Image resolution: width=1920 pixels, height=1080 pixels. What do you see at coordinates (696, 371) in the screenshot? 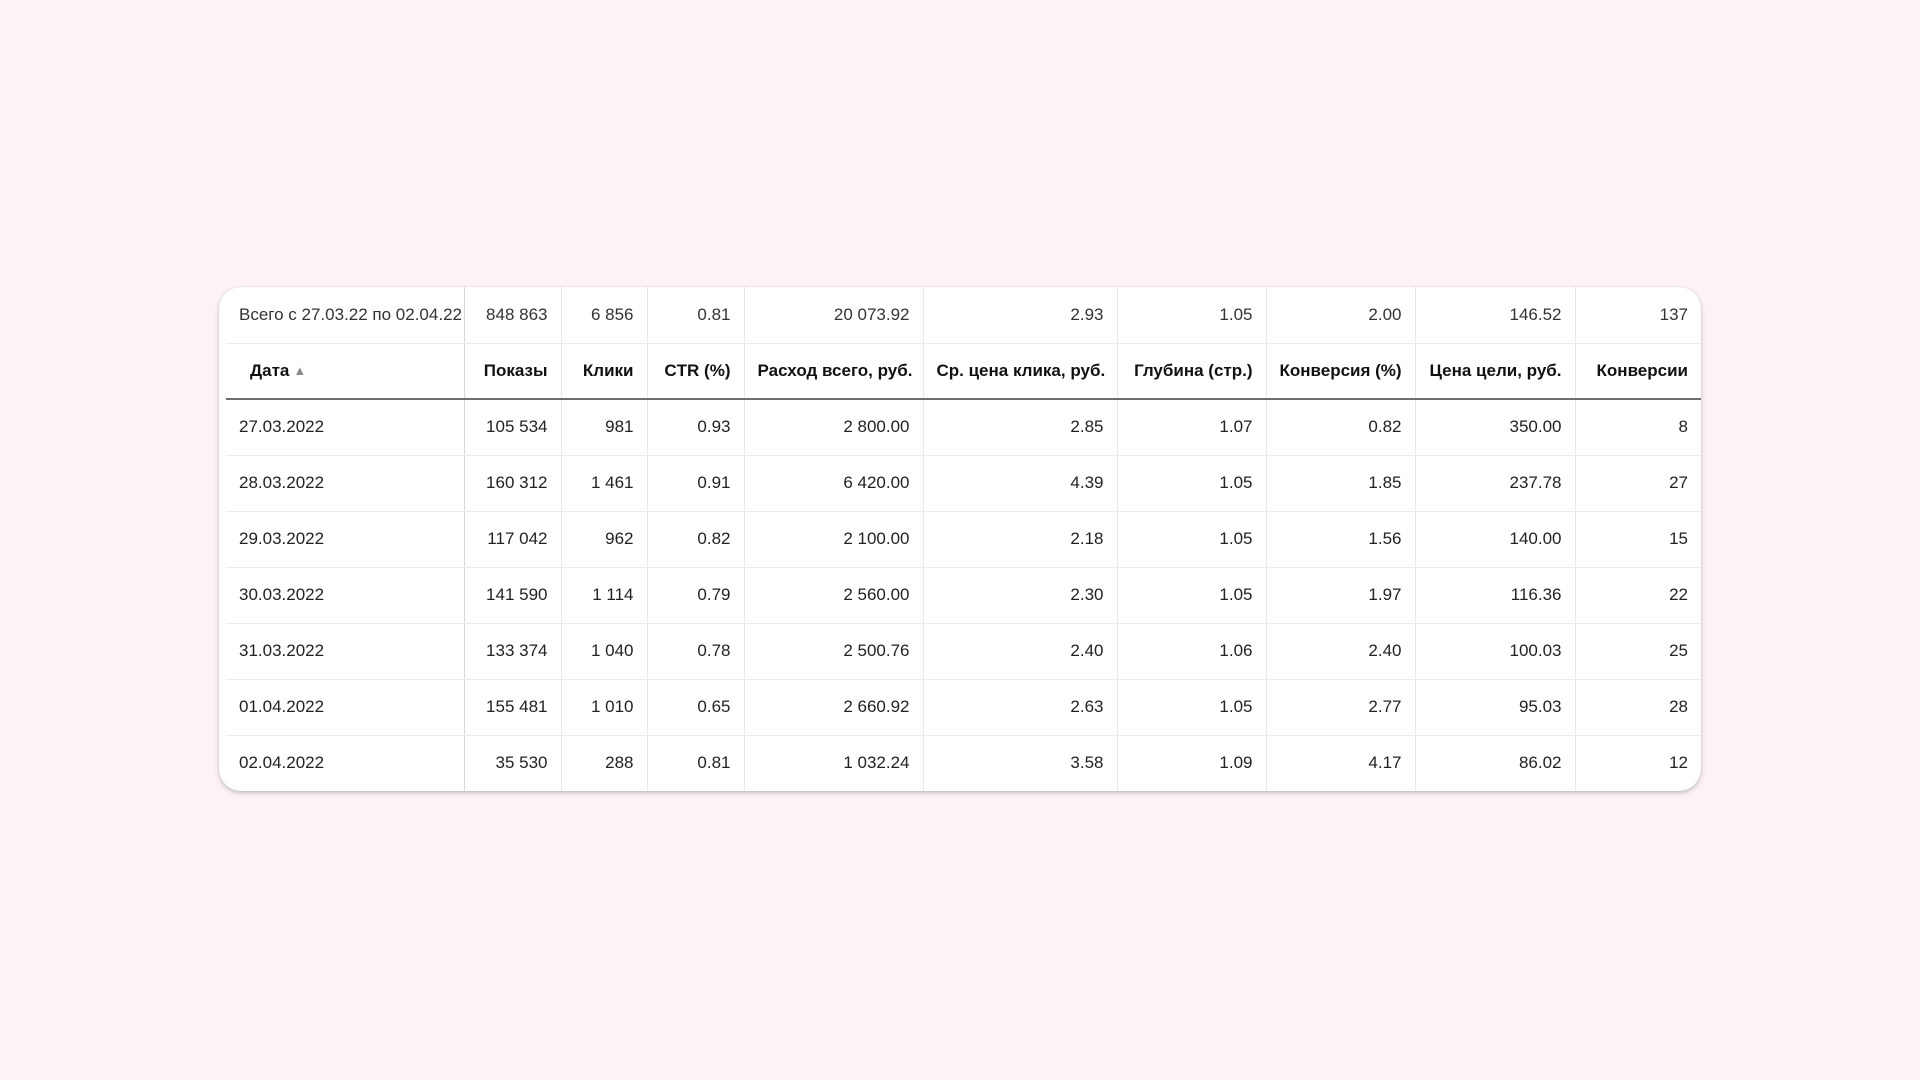
I see `column-header-ctr: CTR (%)` at bounding box center [696, 371].